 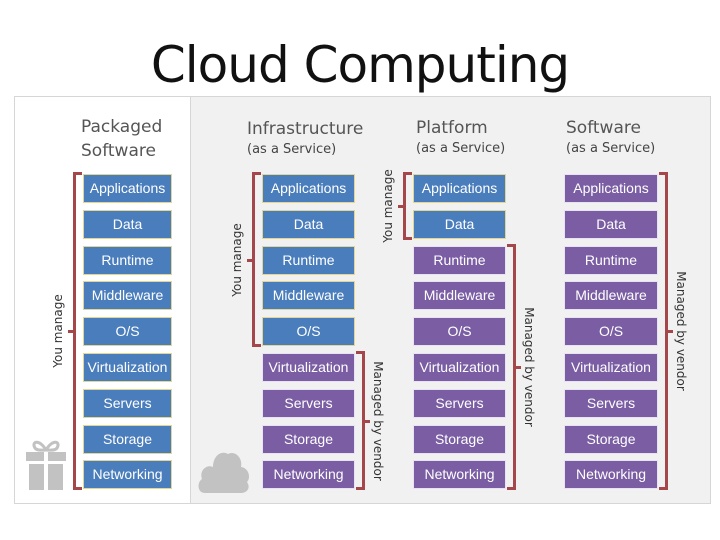 I want to click on layer-box-saas-applications: Applications, so click(x=611, y=188).